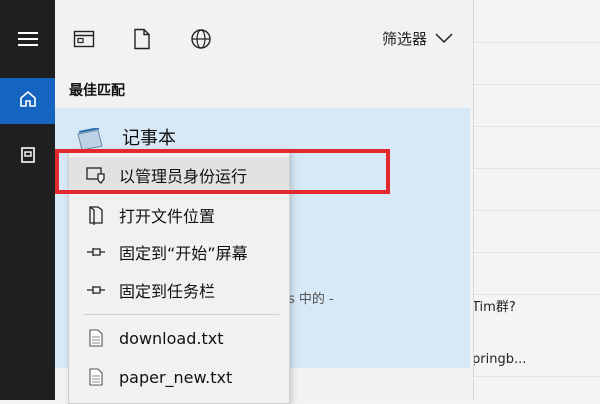 The width and height of the screenshot is (600, 404). I want to click on notebook-icon, so click(28, 157).